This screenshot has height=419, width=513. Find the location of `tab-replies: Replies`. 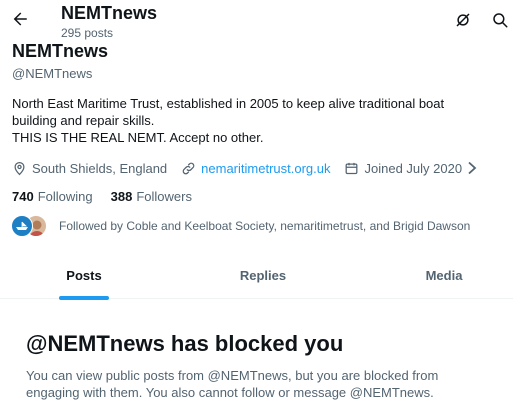

tab-replies: Replies is located at coordinates (263, 275).